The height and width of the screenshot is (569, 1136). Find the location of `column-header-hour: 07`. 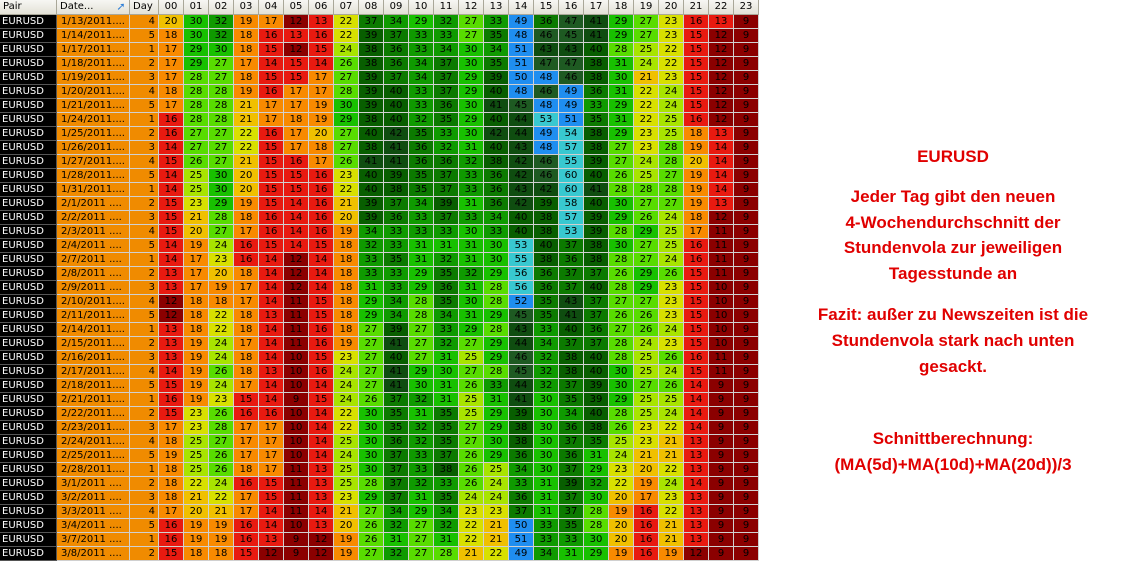

column-header-hour: 07 is located at coordinates (346, 7).